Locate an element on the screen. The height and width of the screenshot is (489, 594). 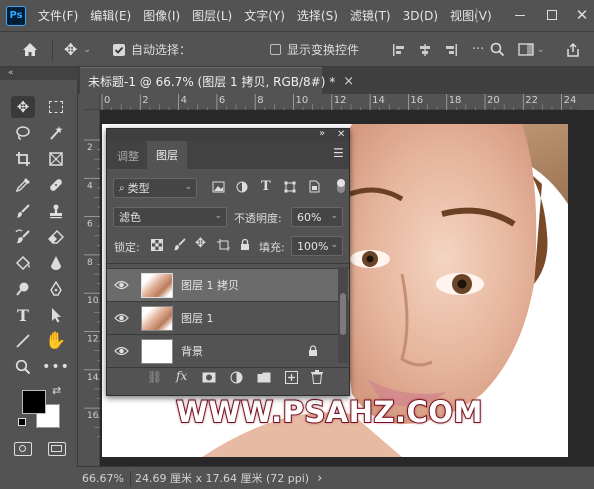
pen-tool-icon is located at coordinates (56, 289).